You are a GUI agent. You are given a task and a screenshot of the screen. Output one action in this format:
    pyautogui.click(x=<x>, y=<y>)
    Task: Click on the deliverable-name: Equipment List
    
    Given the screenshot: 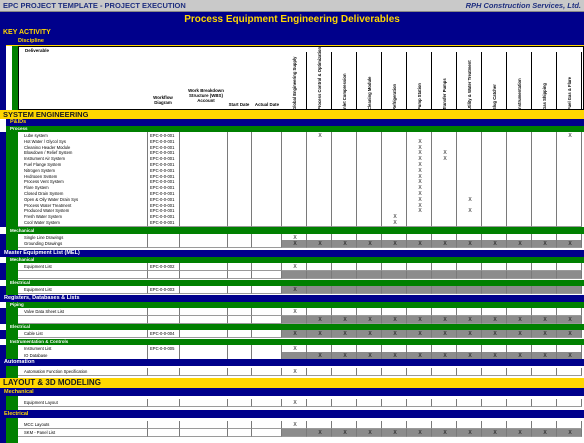 What is the action you would take?
    pyautogui.click(x=38, y=266)
    